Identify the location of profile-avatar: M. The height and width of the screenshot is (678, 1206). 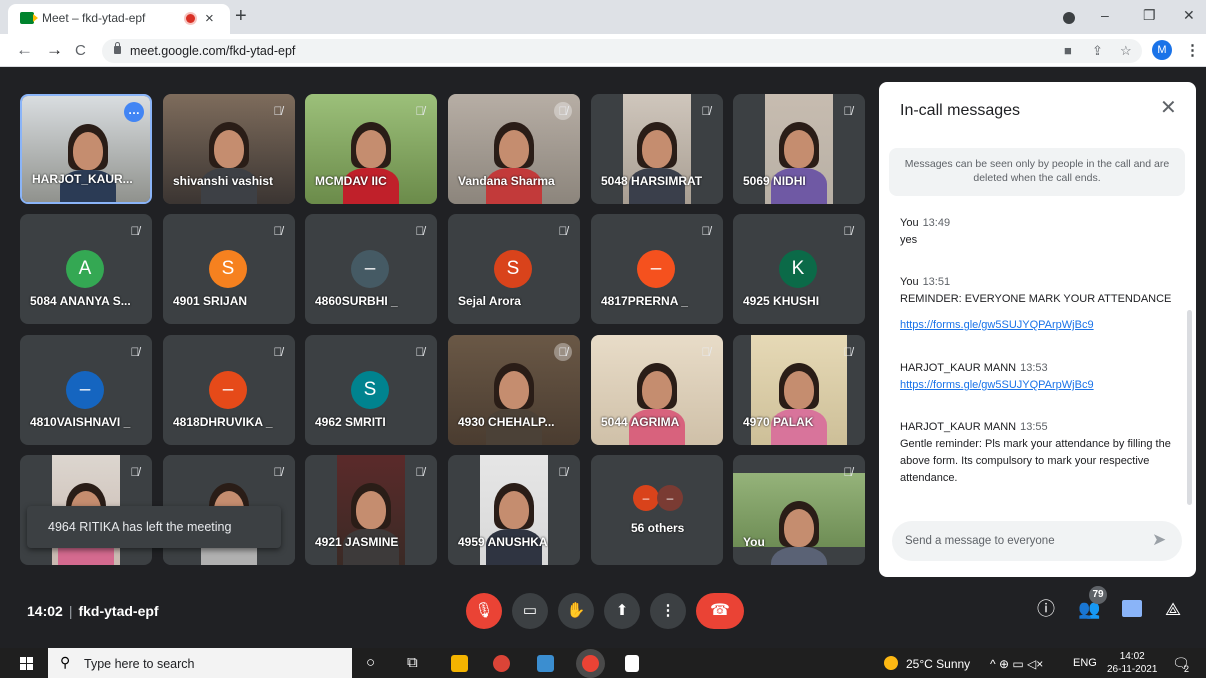
(1162, 50).